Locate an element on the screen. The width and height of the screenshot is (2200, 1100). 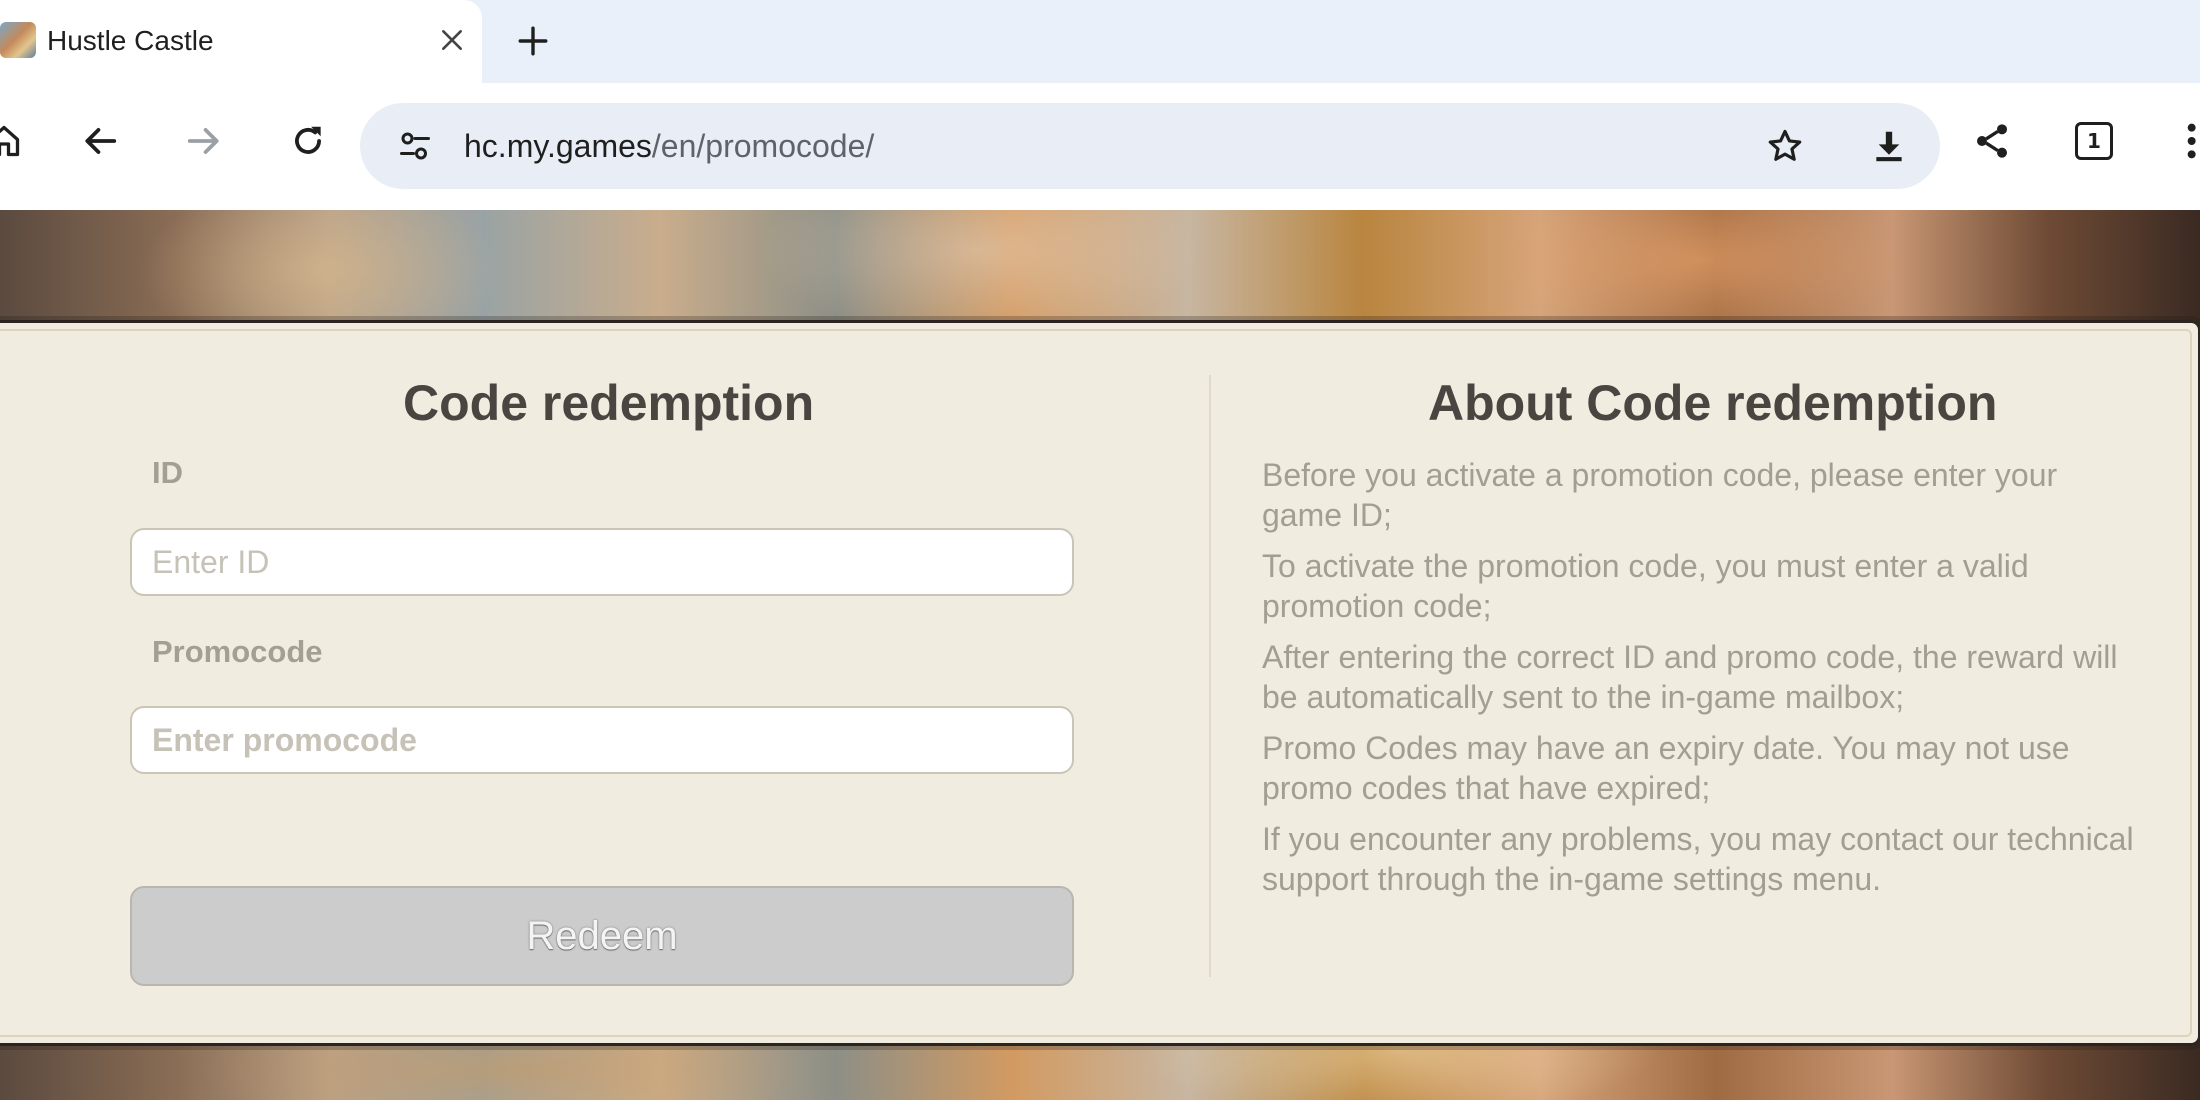
new-tab-button is located at coordinates (533, 41).